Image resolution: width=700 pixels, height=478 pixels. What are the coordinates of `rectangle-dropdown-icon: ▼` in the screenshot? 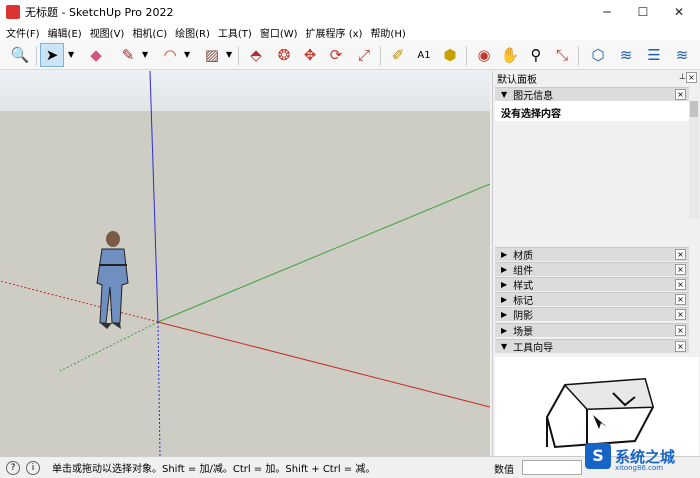 It's located at (229, 54).